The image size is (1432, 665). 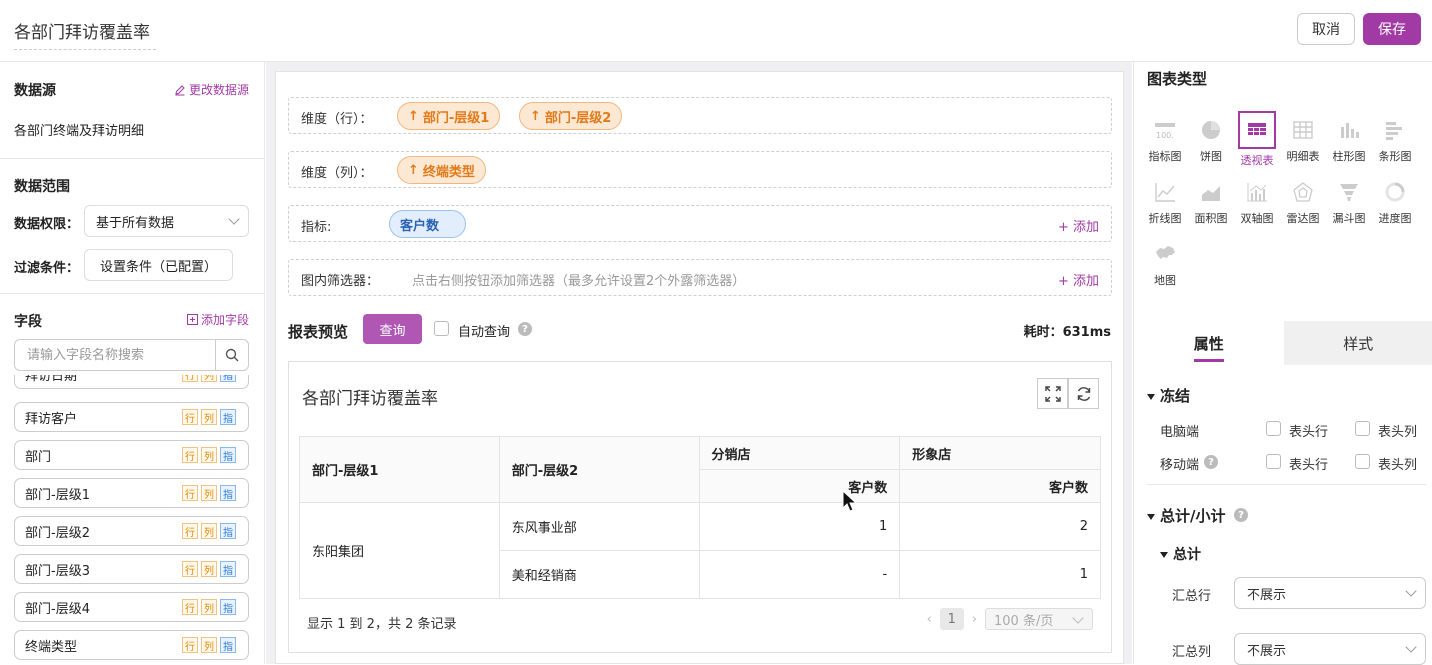 What do you see at coordinates (1078, 225) in the screenshot?
I see `add-metric-button: + 添加` at bounding box center [1078, 225].